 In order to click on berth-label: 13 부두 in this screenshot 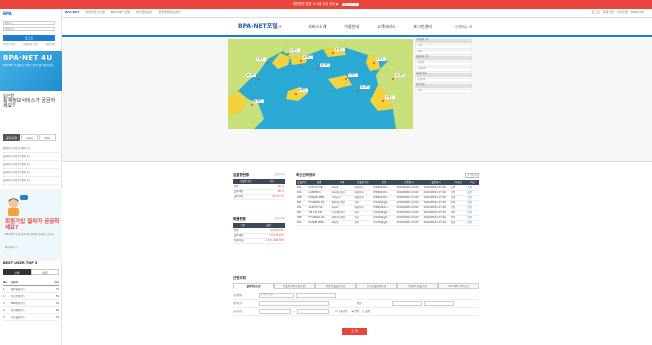, I will do `click(401, 75)`.